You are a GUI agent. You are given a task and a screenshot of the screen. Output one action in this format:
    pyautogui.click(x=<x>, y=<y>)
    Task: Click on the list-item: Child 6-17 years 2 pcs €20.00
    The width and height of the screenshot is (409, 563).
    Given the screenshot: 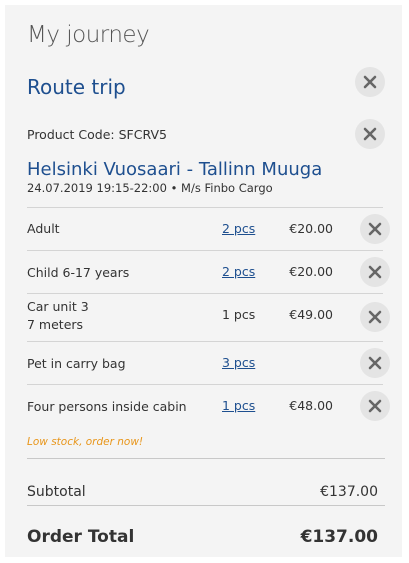 What is the action you would take?
    pyautogui.click(x=208, y=272)
    